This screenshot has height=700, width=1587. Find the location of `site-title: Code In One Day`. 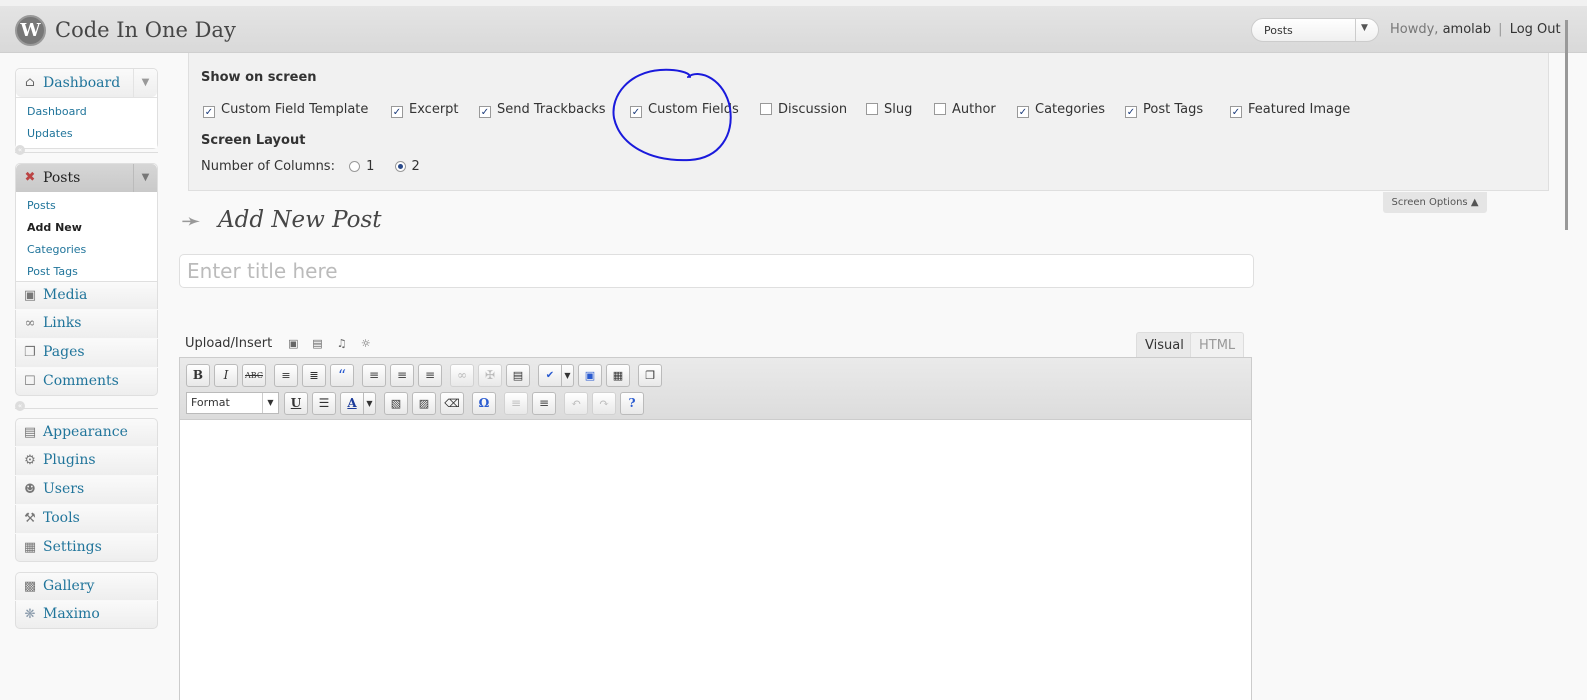

site-title: Code In One Day is located at coordinates (145, 30).